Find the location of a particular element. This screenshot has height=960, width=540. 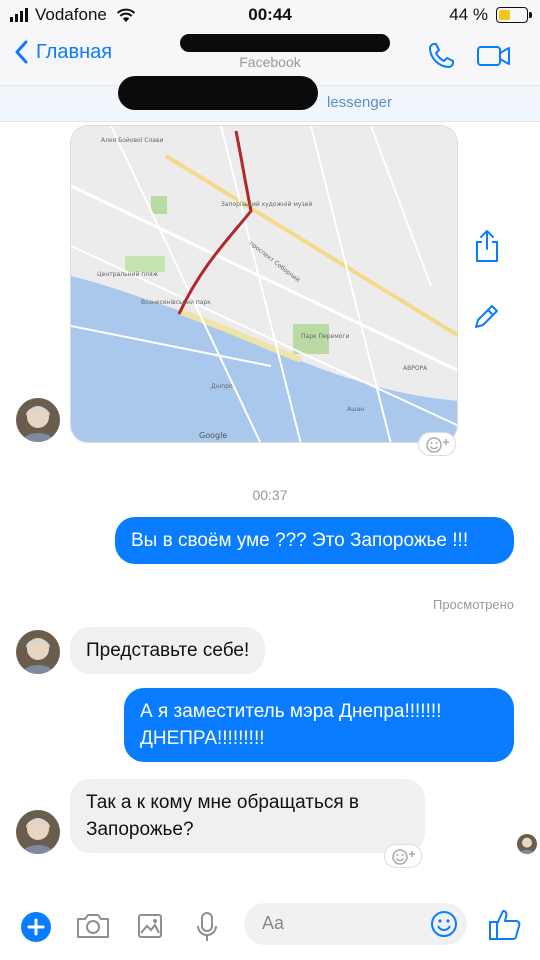

message-text: Вы в своём уме ??? Это Запорожье !!! is located at coordinates (300, 540).